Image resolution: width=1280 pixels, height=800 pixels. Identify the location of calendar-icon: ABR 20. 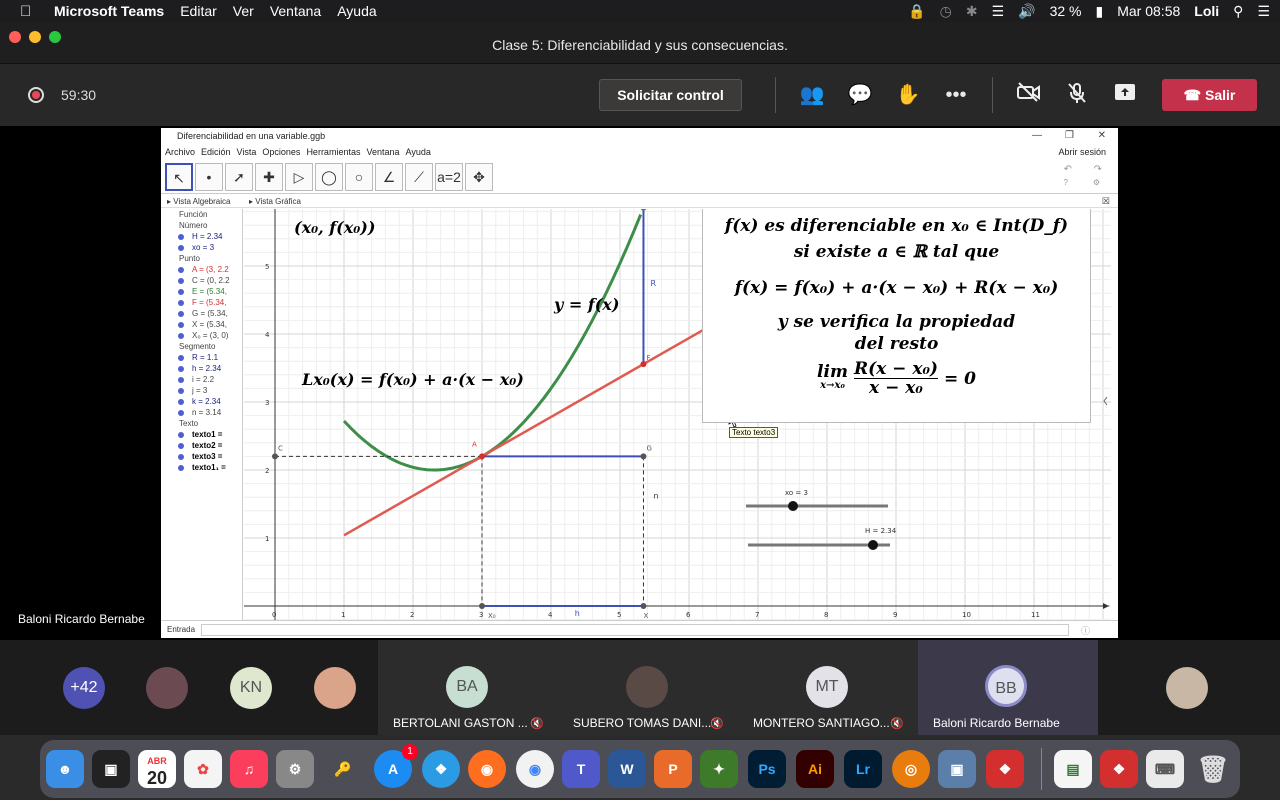
(157, 769).